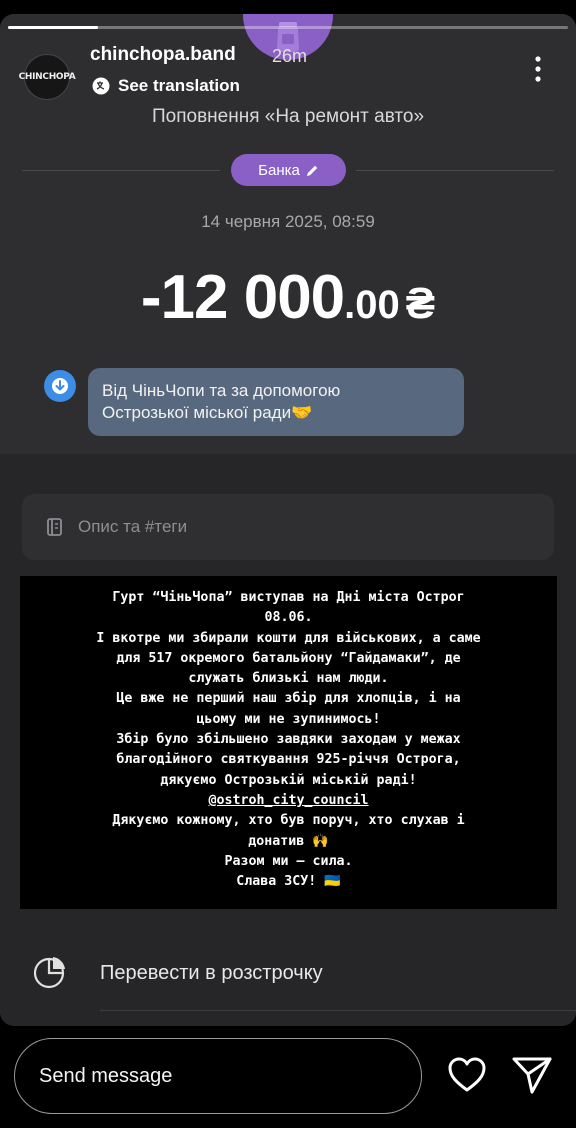 The width and height of the screenshot is (576, 1128). Describe the element at coordinates (312, 170) in the screenshot. I see `pencil-icon` at that location.